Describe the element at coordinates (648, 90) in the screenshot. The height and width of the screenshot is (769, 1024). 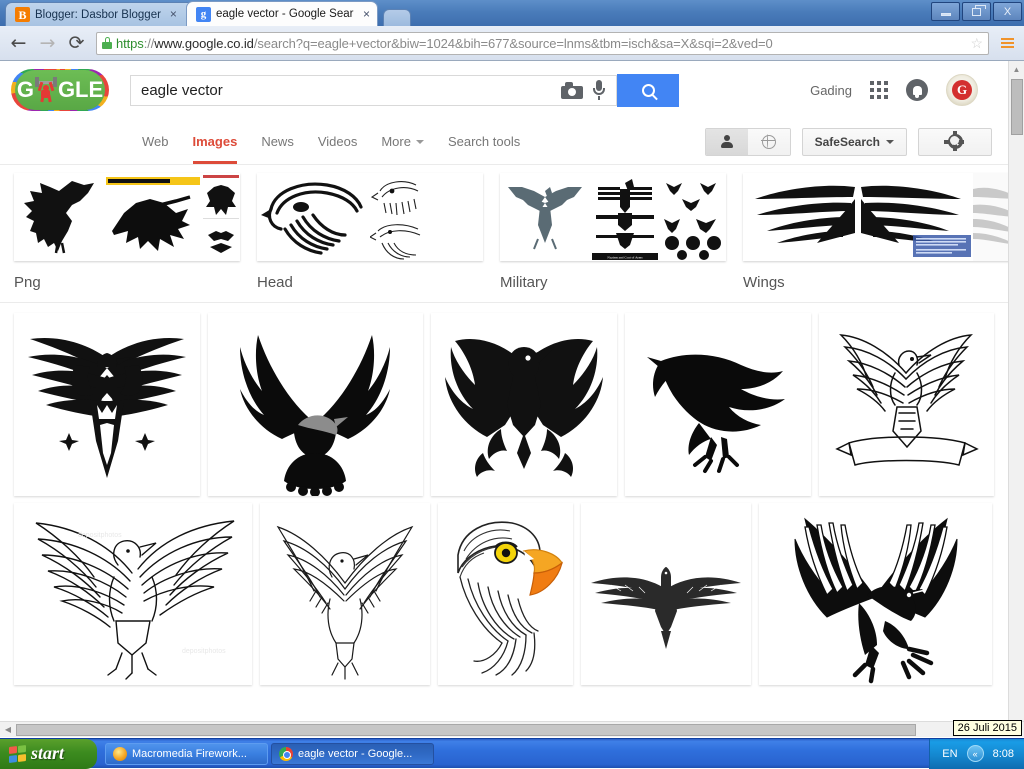
I see `search-button` at that location.